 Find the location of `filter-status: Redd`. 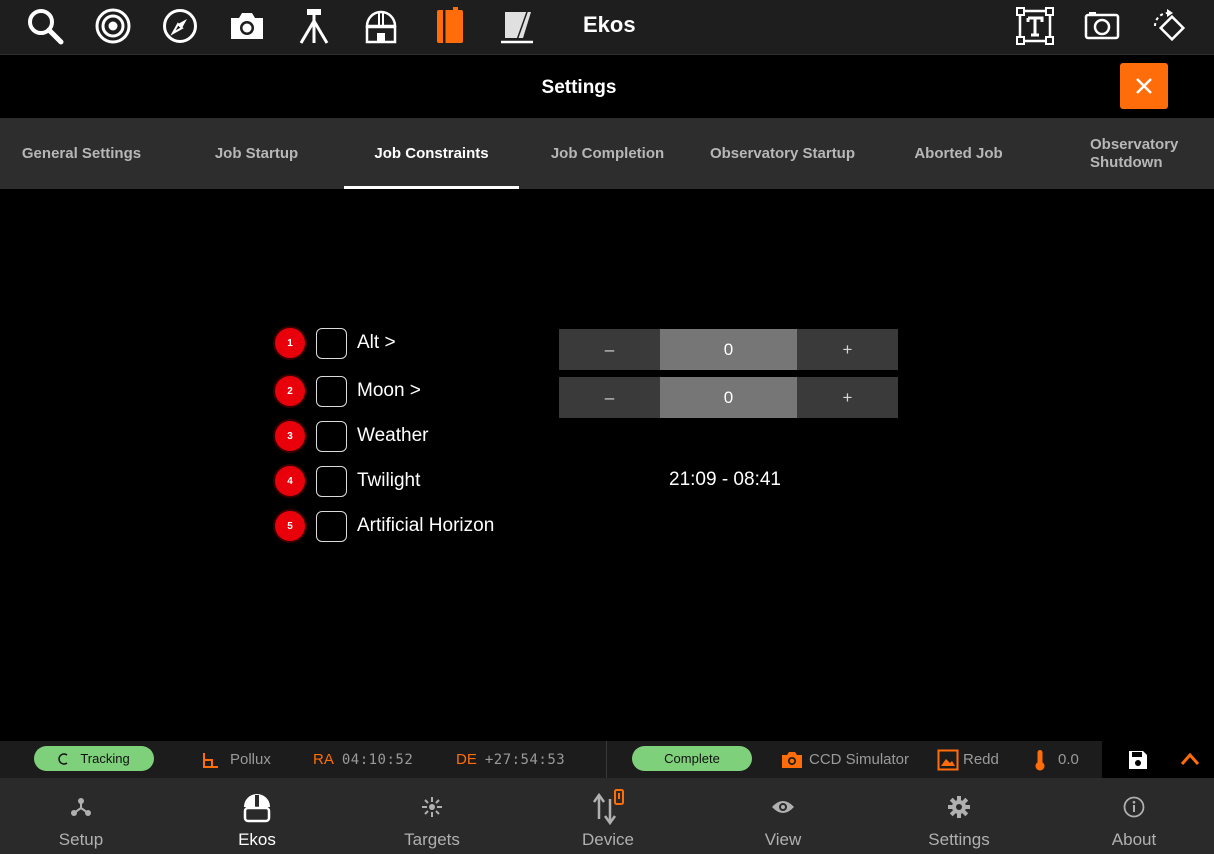

filter-status: Redd is located at coordinates (968, 759).